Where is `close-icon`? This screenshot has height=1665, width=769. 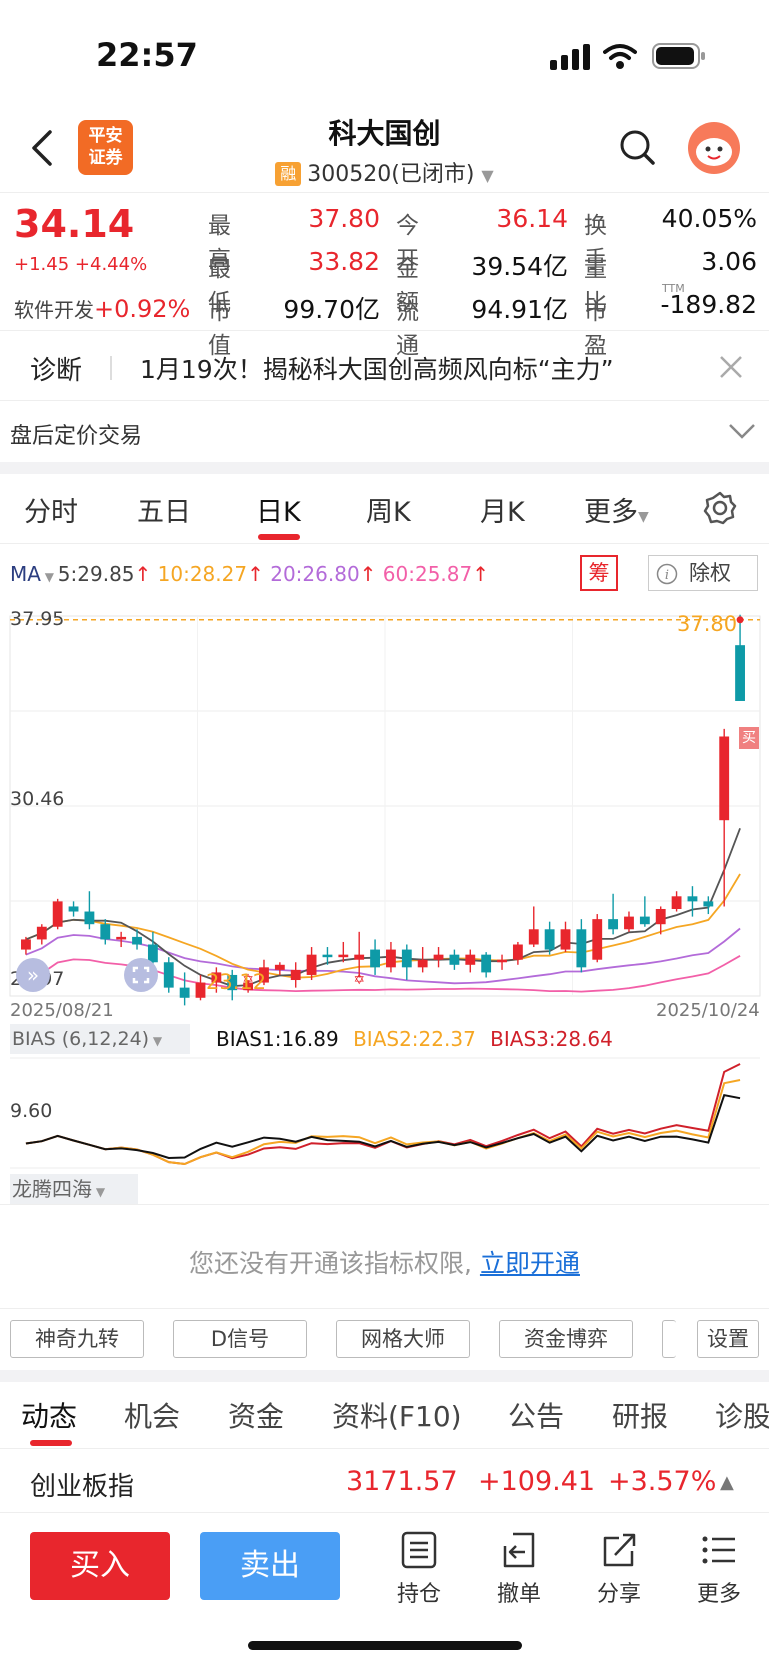
close-icon is located at coordinates (731, 367).